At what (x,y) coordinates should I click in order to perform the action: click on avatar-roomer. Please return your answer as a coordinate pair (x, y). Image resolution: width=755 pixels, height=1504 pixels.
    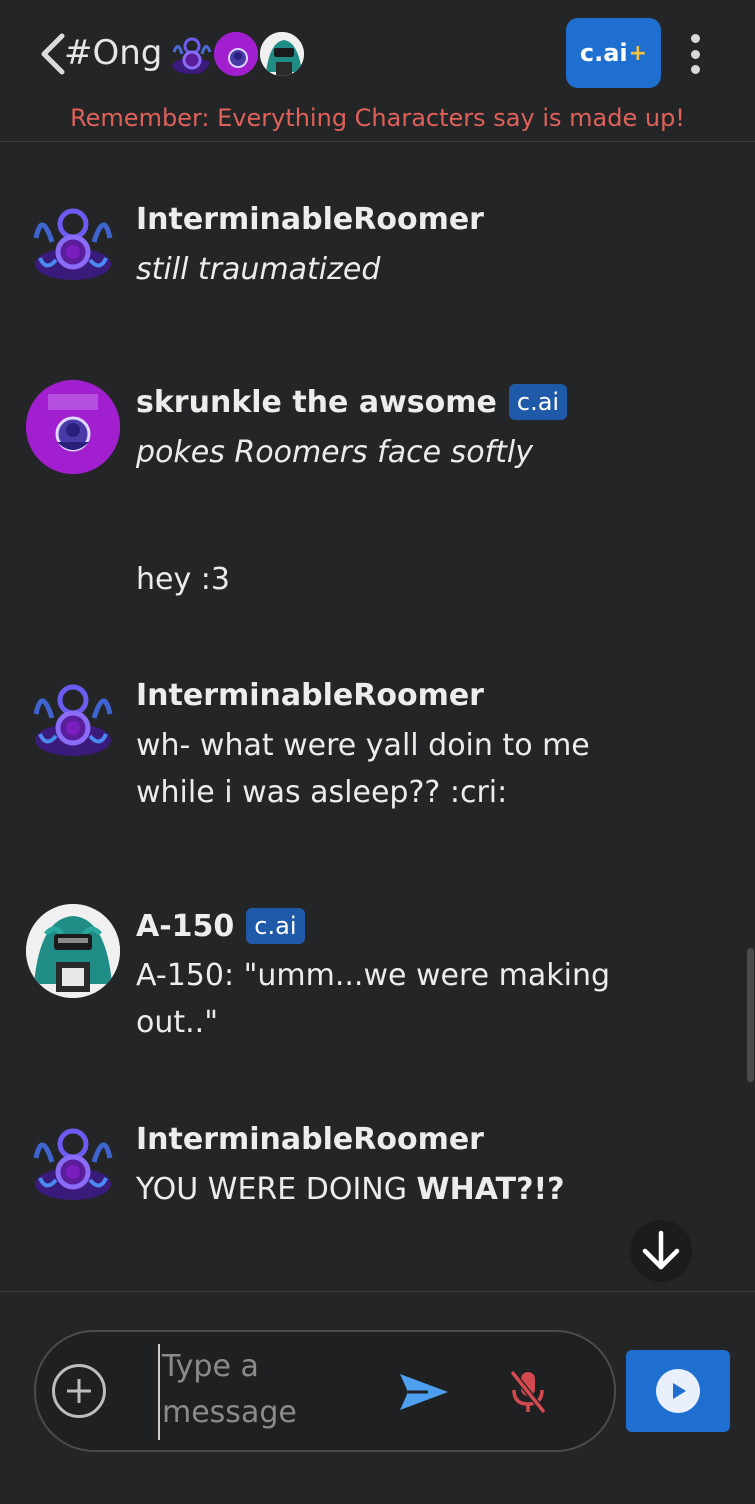
    Looking at the image, I should click on (190, 54).